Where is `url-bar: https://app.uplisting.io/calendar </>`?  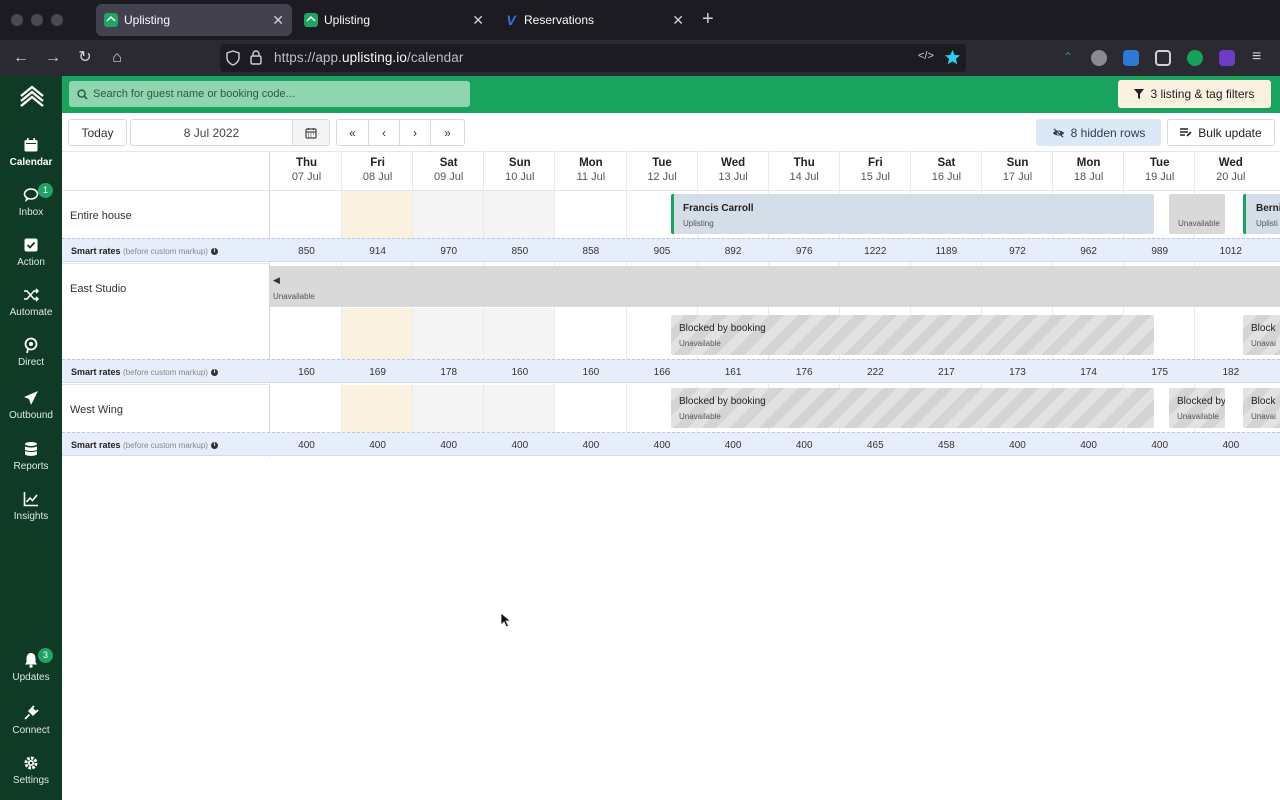 url-bar: https://app.uplisting.io/calendar </> is located at coordinates (593, 58).